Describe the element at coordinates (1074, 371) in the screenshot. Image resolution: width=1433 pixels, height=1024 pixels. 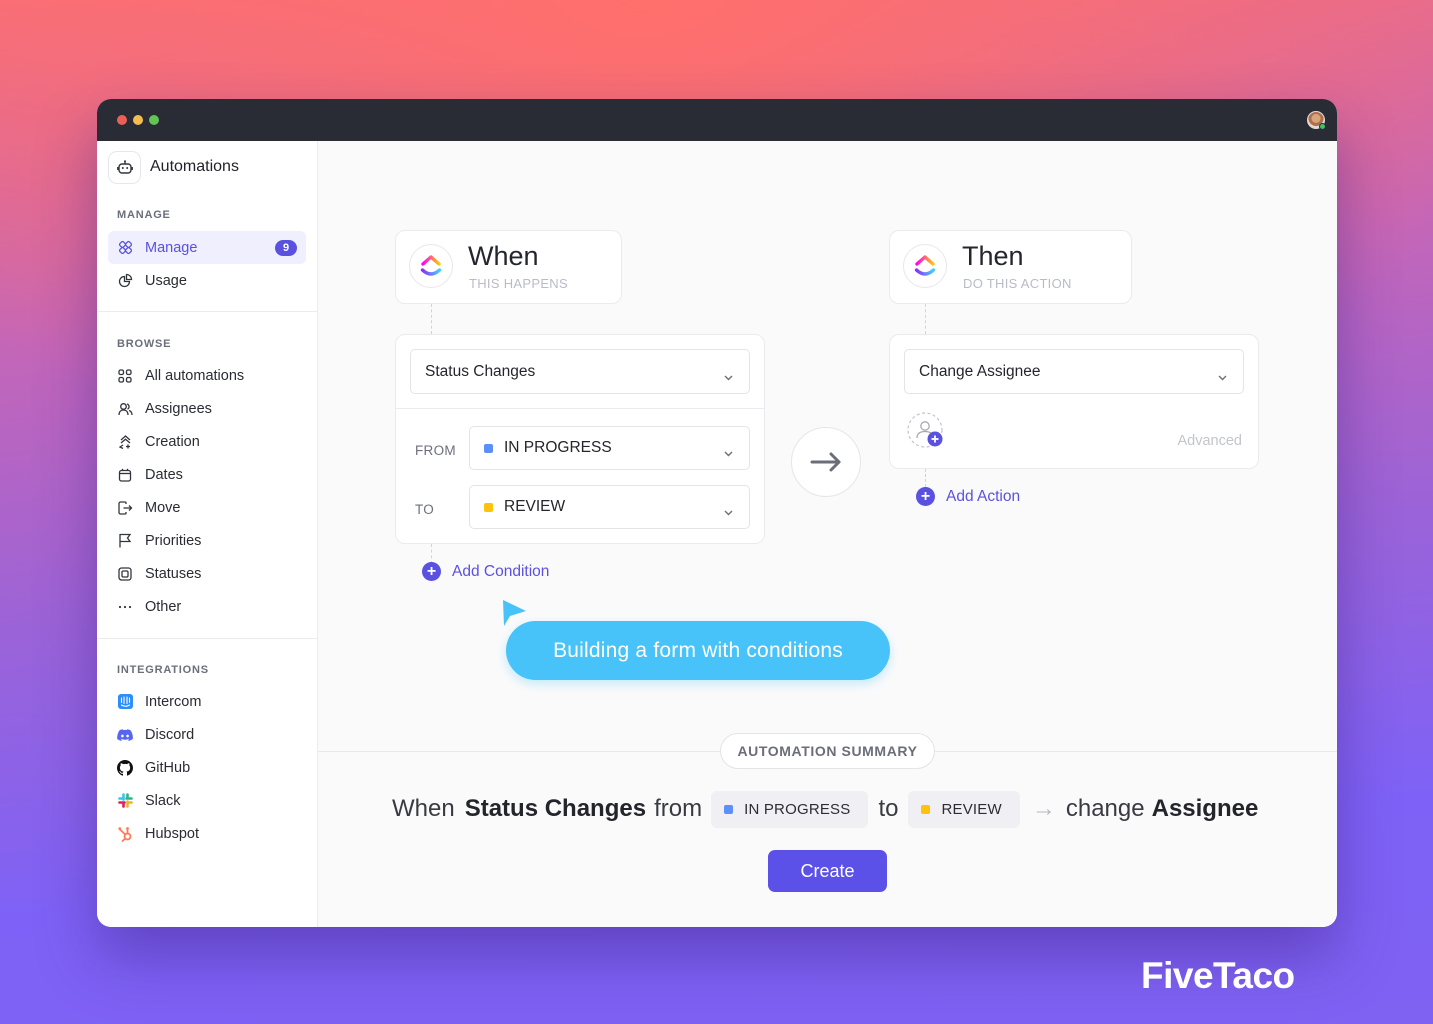
I see `action-event-select: Change Assignee` at that location.